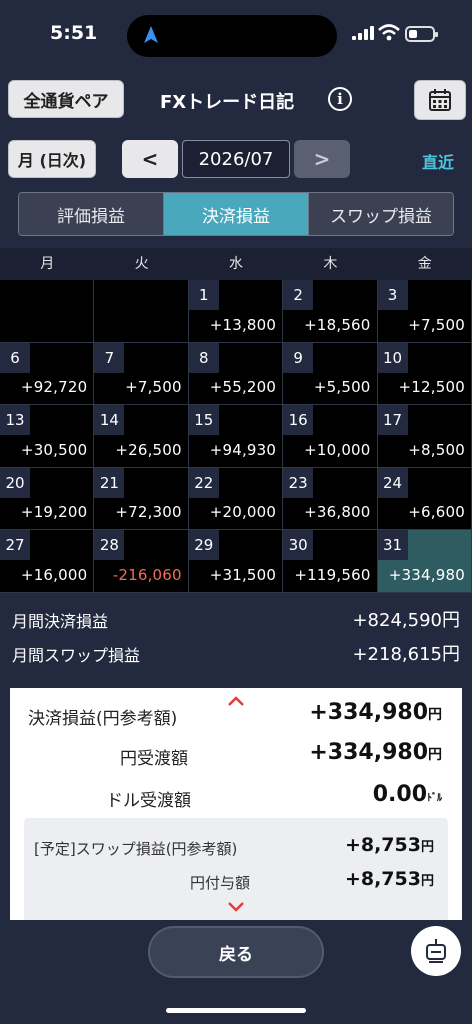 The height and width of the screenshot is (1024, 472). I want to click on home-indicator, so click(236, 1010).